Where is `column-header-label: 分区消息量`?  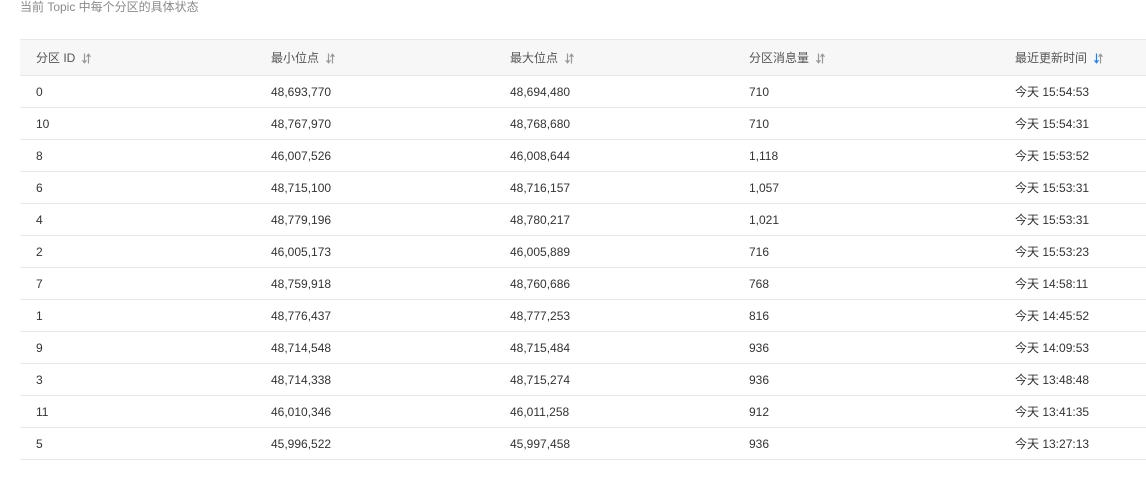 column-header-label: 分区消息量 is located at coordinates (779, 58).